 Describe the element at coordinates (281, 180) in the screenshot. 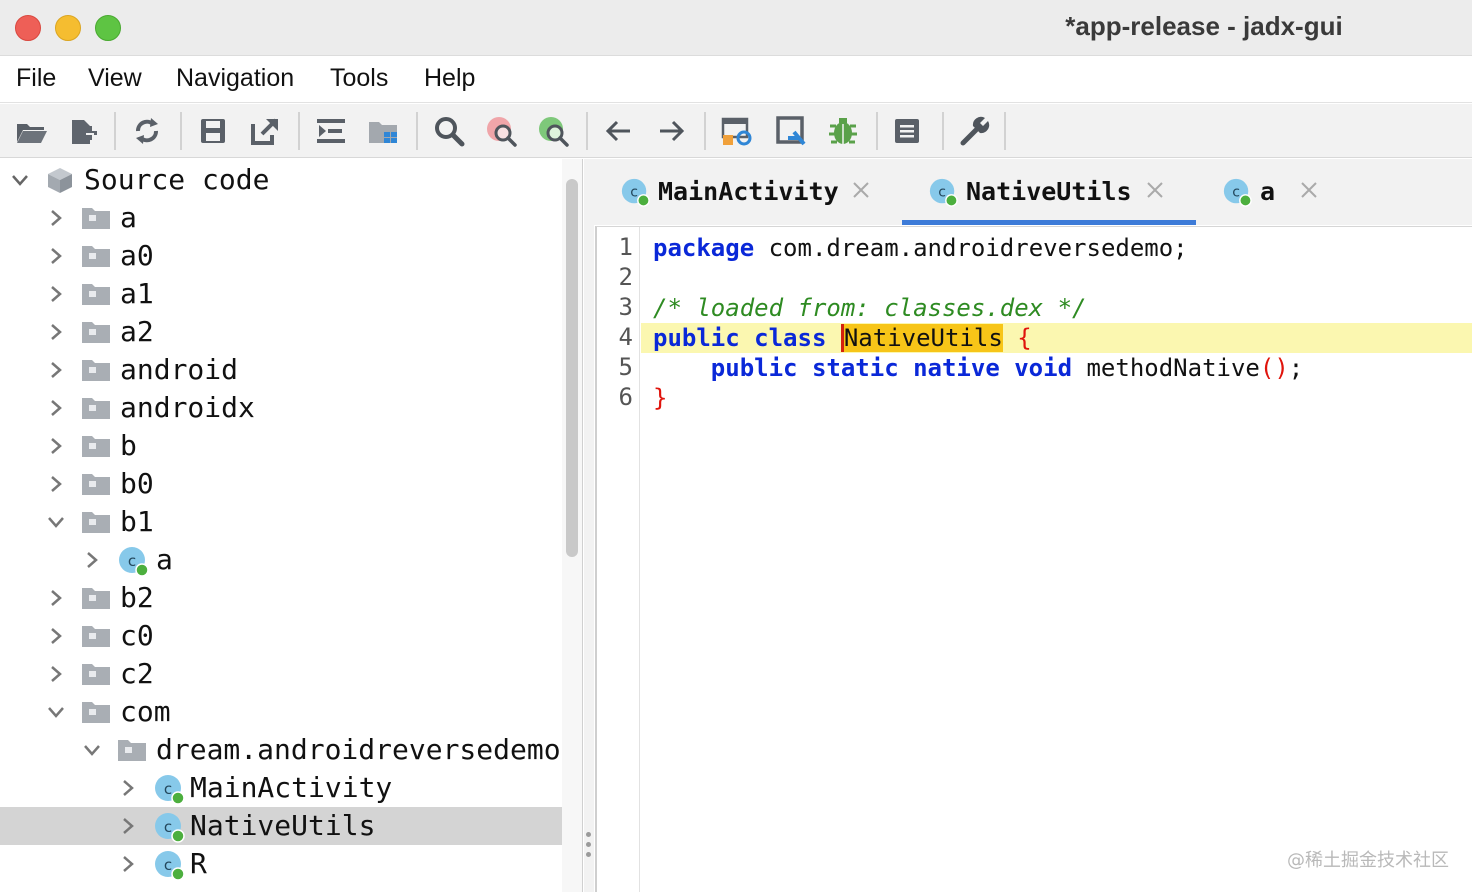

I see `tree-row: Source code` at that location.